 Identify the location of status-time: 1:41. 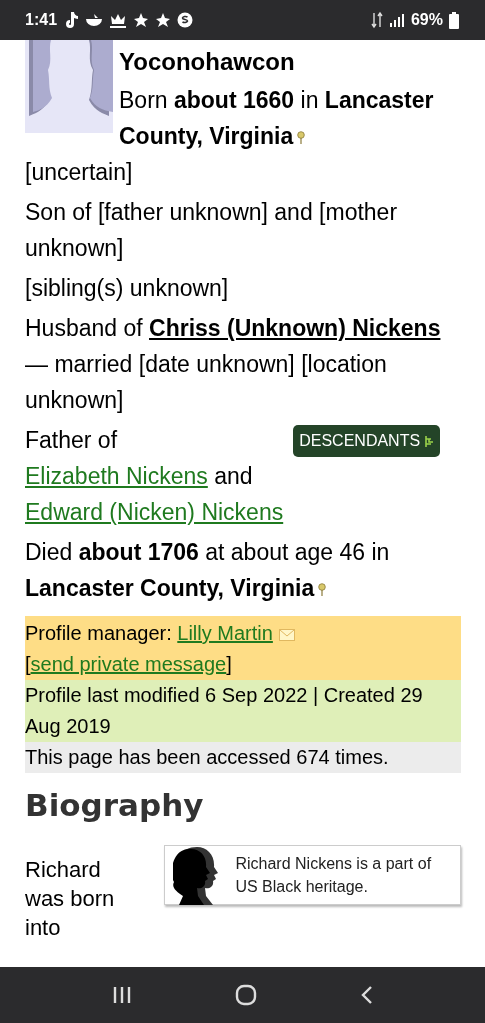
(41, 20).